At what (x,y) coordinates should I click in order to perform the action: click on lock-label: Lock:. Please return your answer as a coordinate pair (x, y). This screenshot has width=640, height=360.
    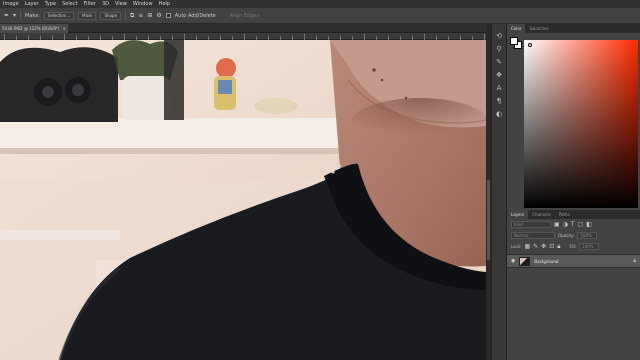
    Looking at the image, I should click on (516, 246).